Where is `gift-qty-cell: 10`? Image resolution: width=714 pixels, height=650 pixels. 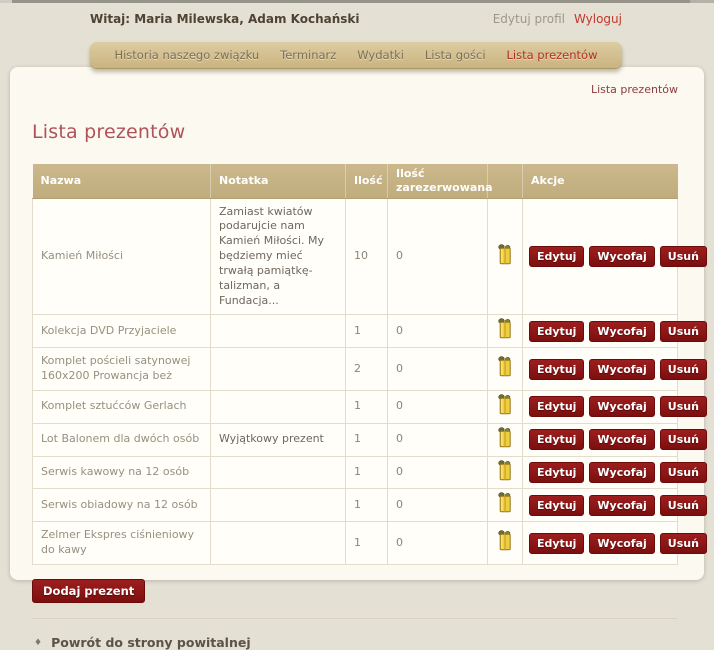 gift-qty-cell: 10 is located at coordinates (366, 256).